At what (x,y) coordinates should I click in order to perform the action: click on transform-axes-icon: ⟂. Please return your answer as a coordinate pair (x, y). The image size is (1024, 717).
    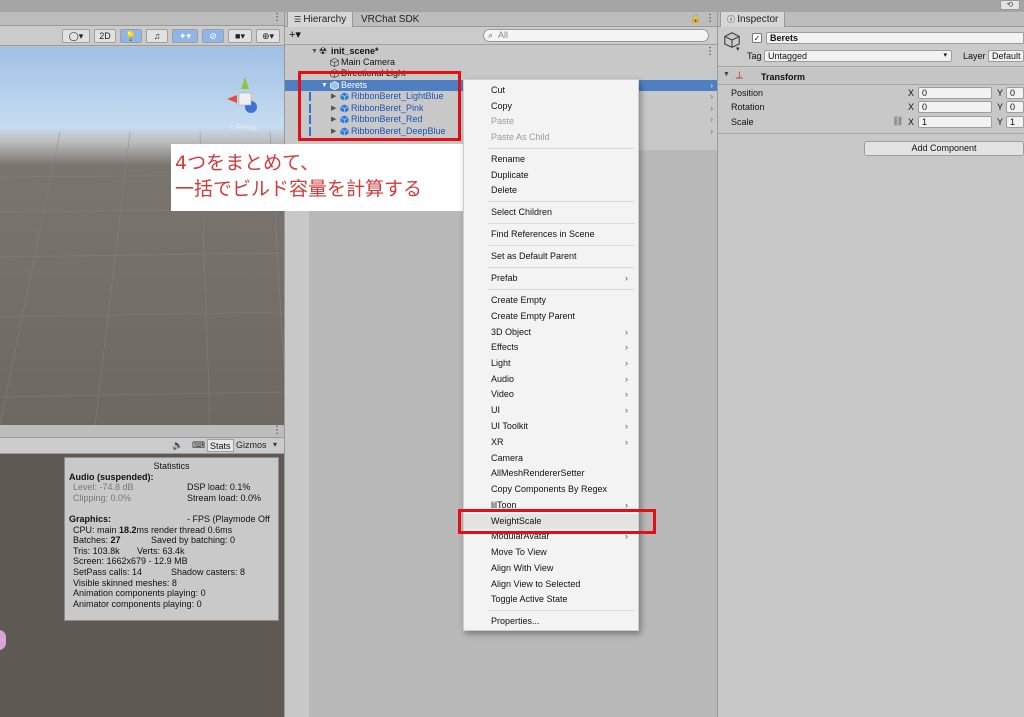
    Looking at the image, I should click on (739, 75).